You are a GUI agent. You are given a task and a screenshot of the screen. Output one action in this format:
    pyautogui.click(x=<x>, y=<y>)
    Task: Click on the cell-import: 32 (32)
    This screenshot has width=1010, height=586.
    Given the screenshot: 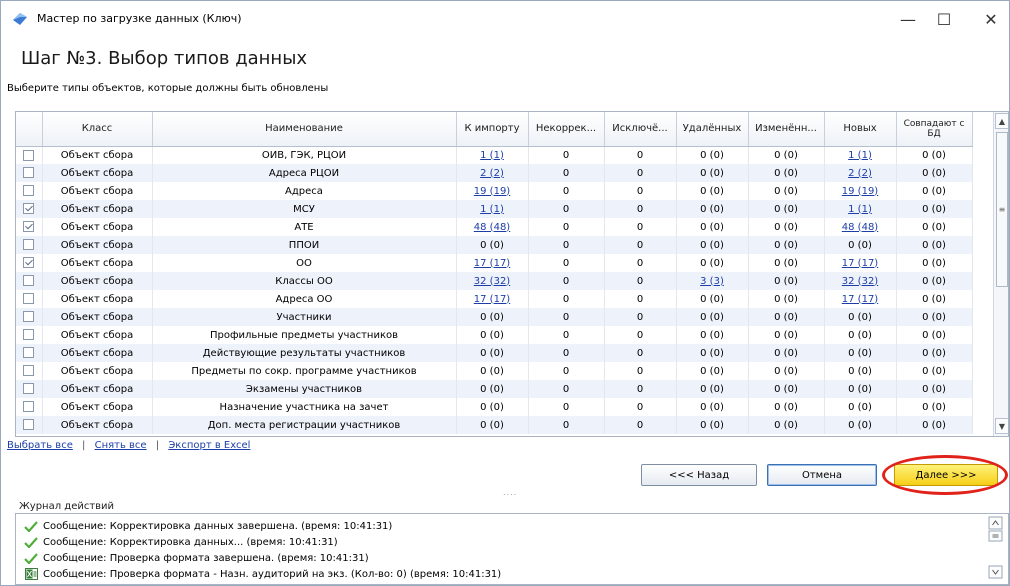 What is the action you would take?
    pyautogui.click(x=492, y=281)
    